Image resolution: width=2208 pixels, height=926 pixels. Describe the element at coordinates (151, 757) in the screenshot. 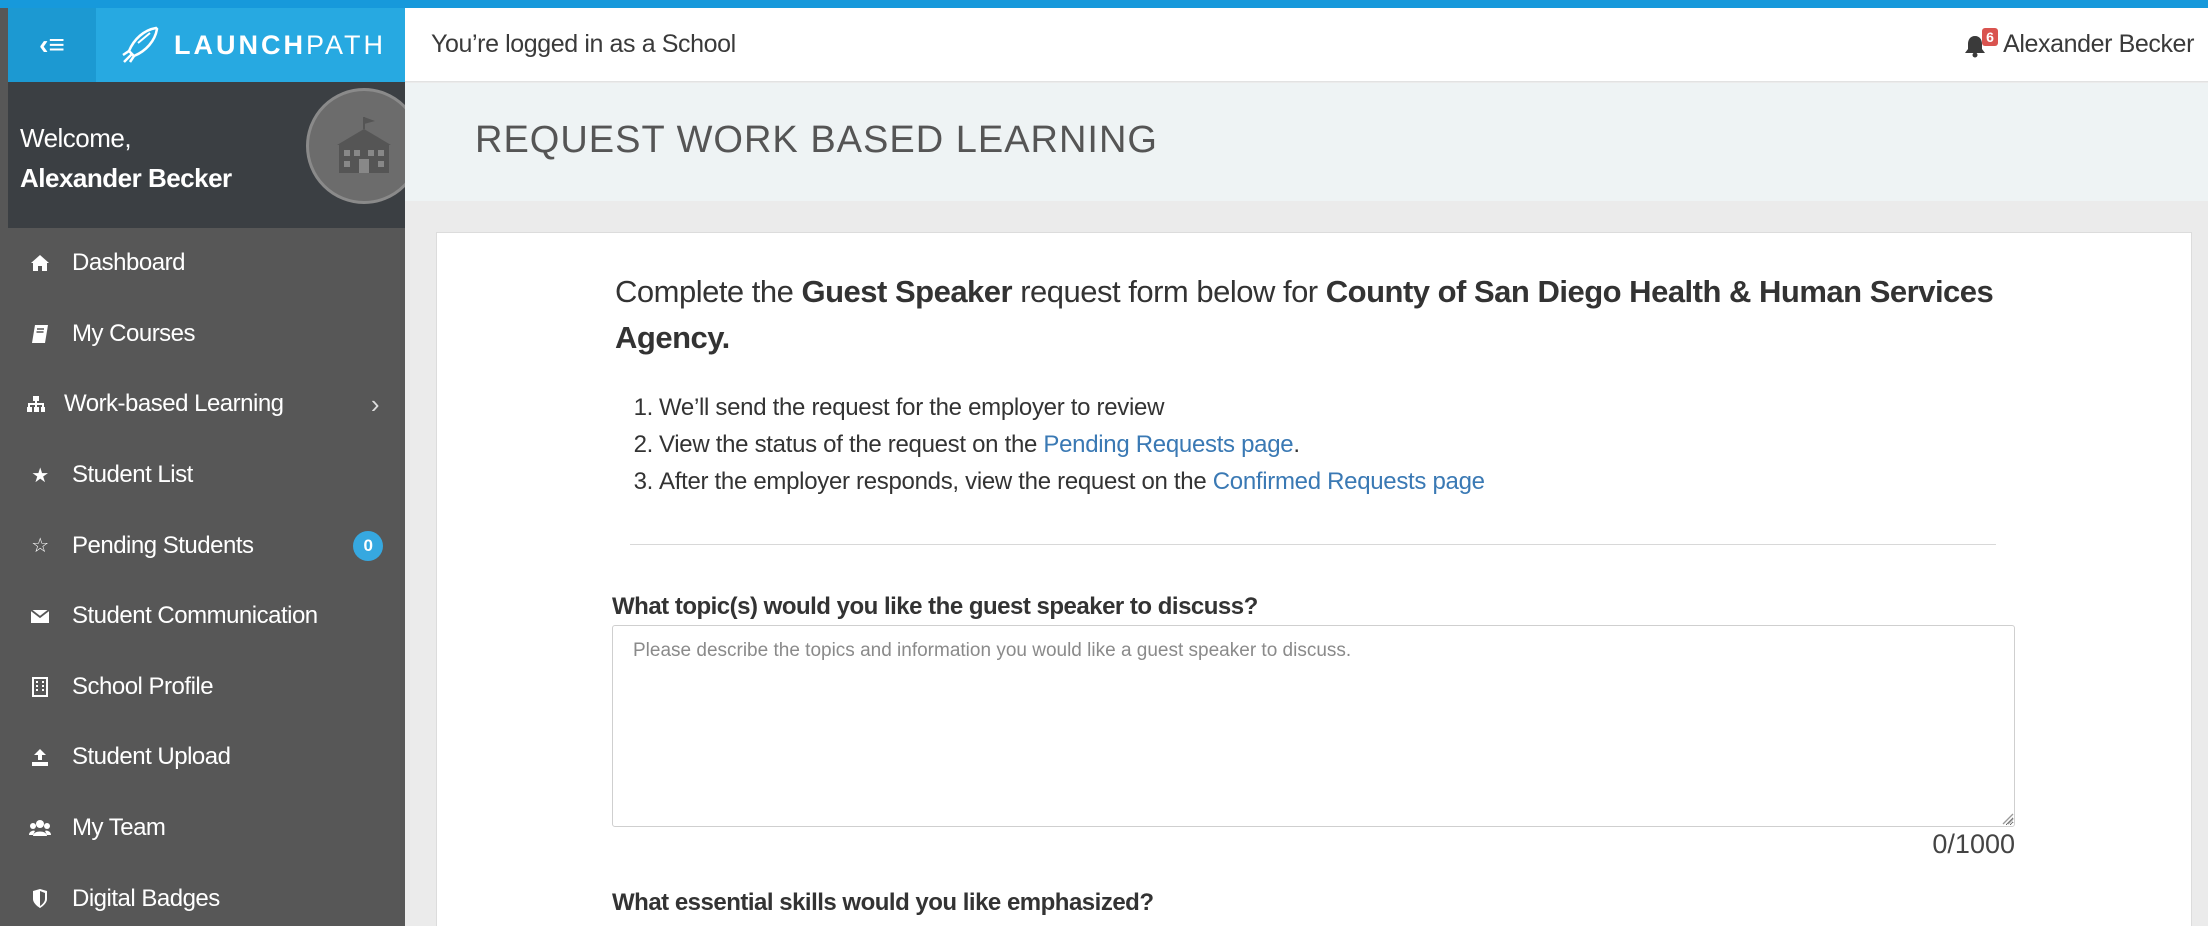

I see `sidebar-item-label: Student Upload` at that location.